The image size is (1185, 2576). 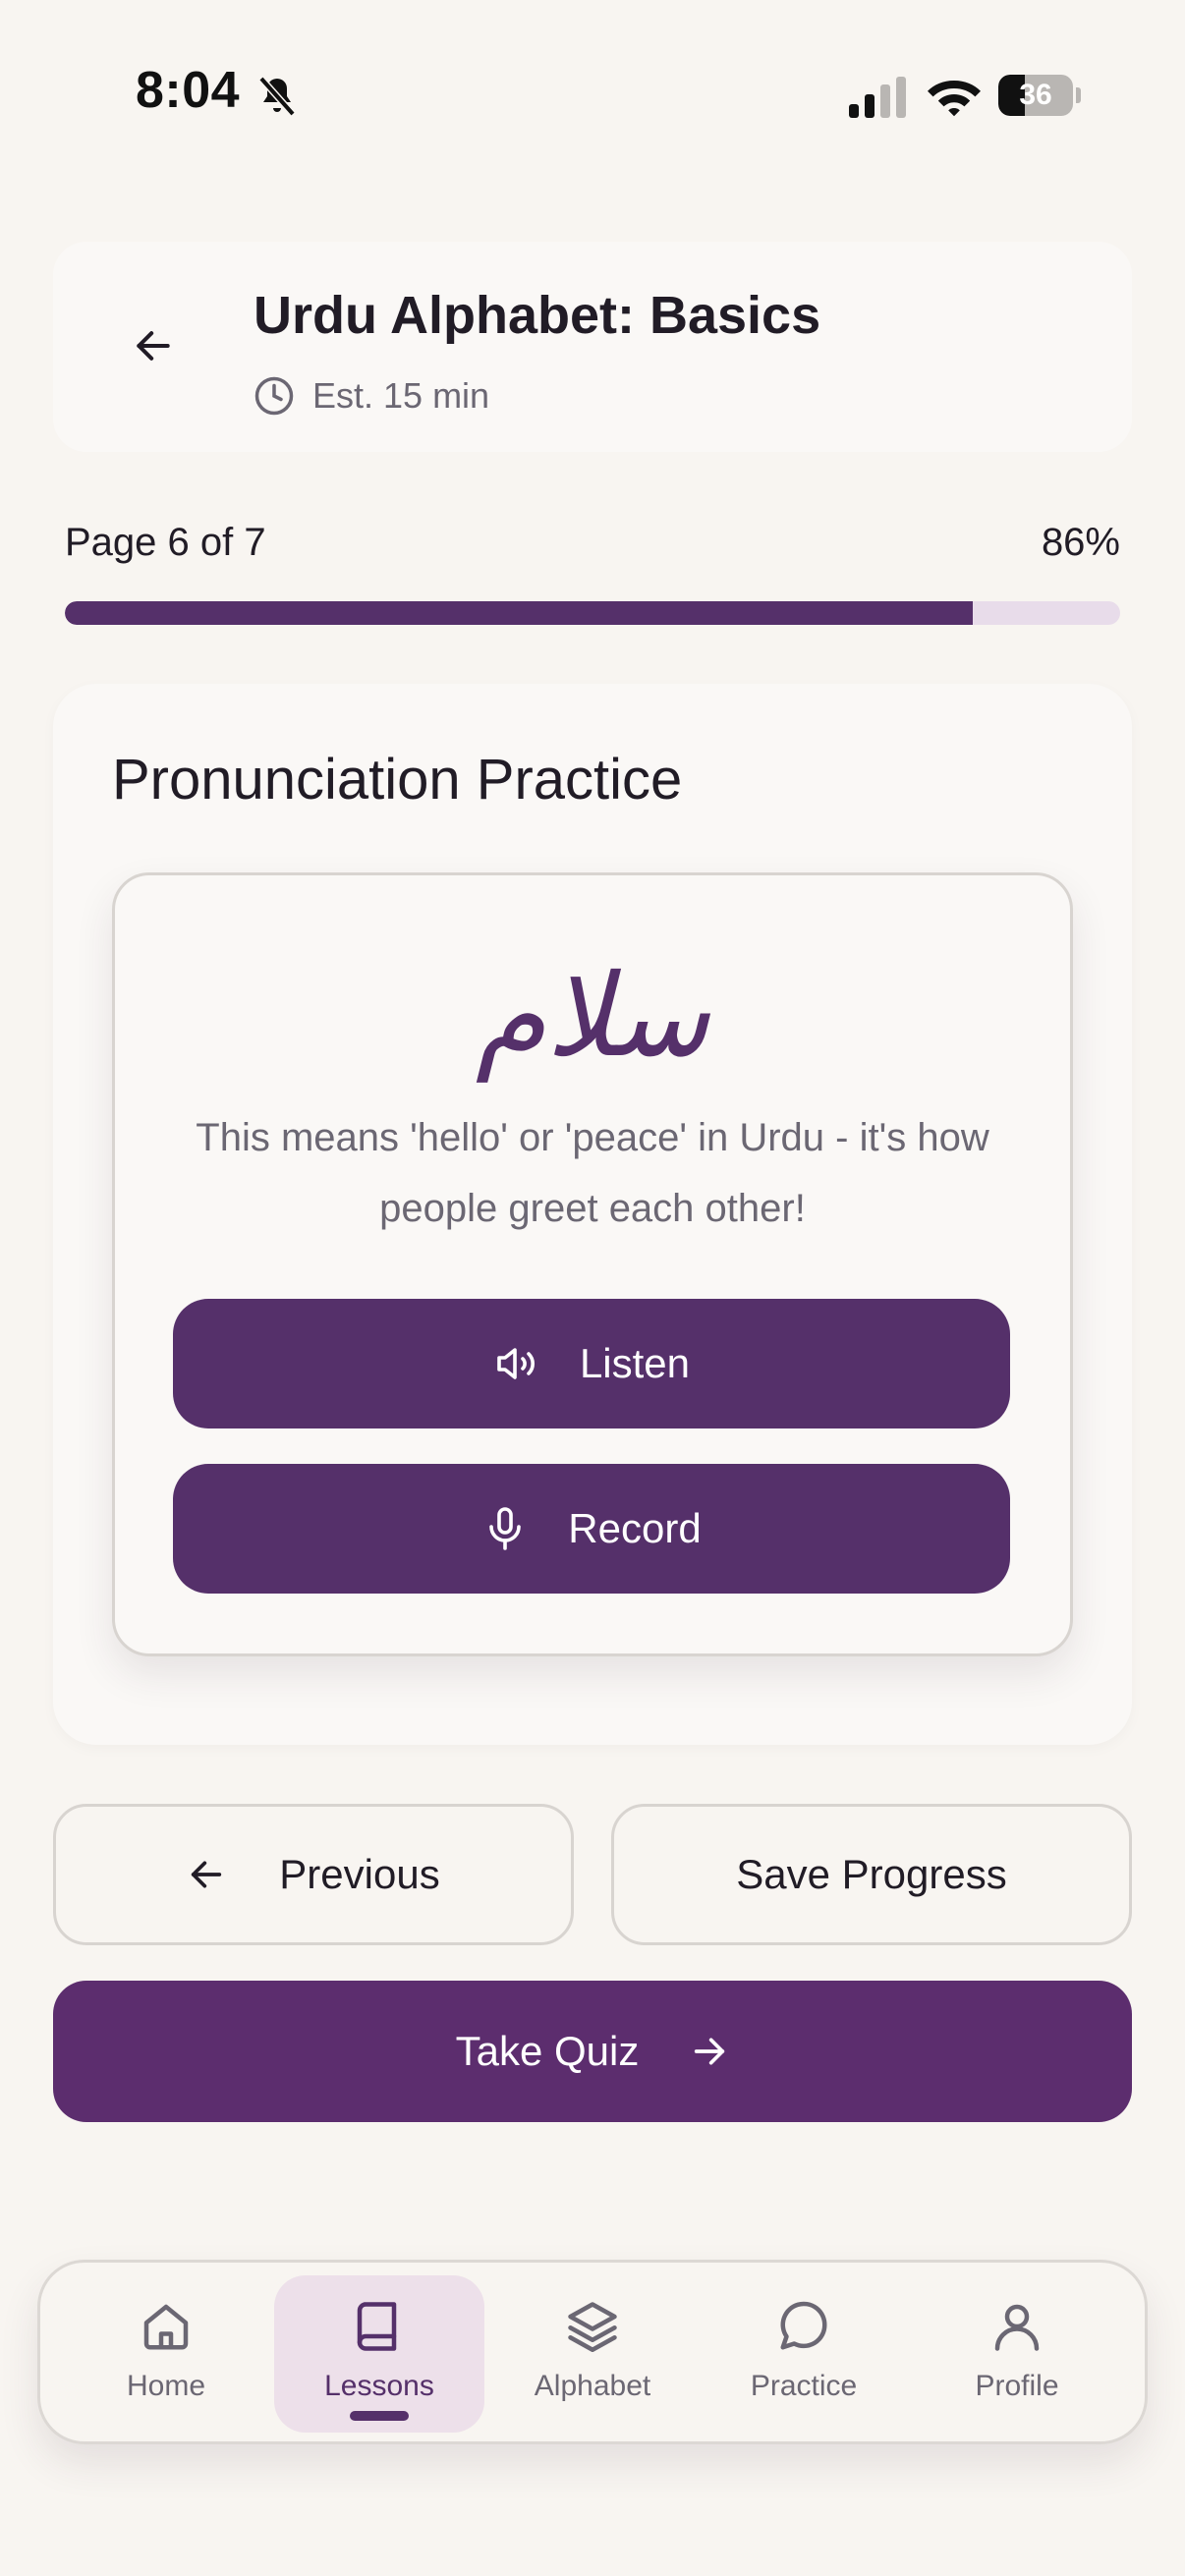 I want to click on previous-button: Previous, so click(x=314, y=1874).